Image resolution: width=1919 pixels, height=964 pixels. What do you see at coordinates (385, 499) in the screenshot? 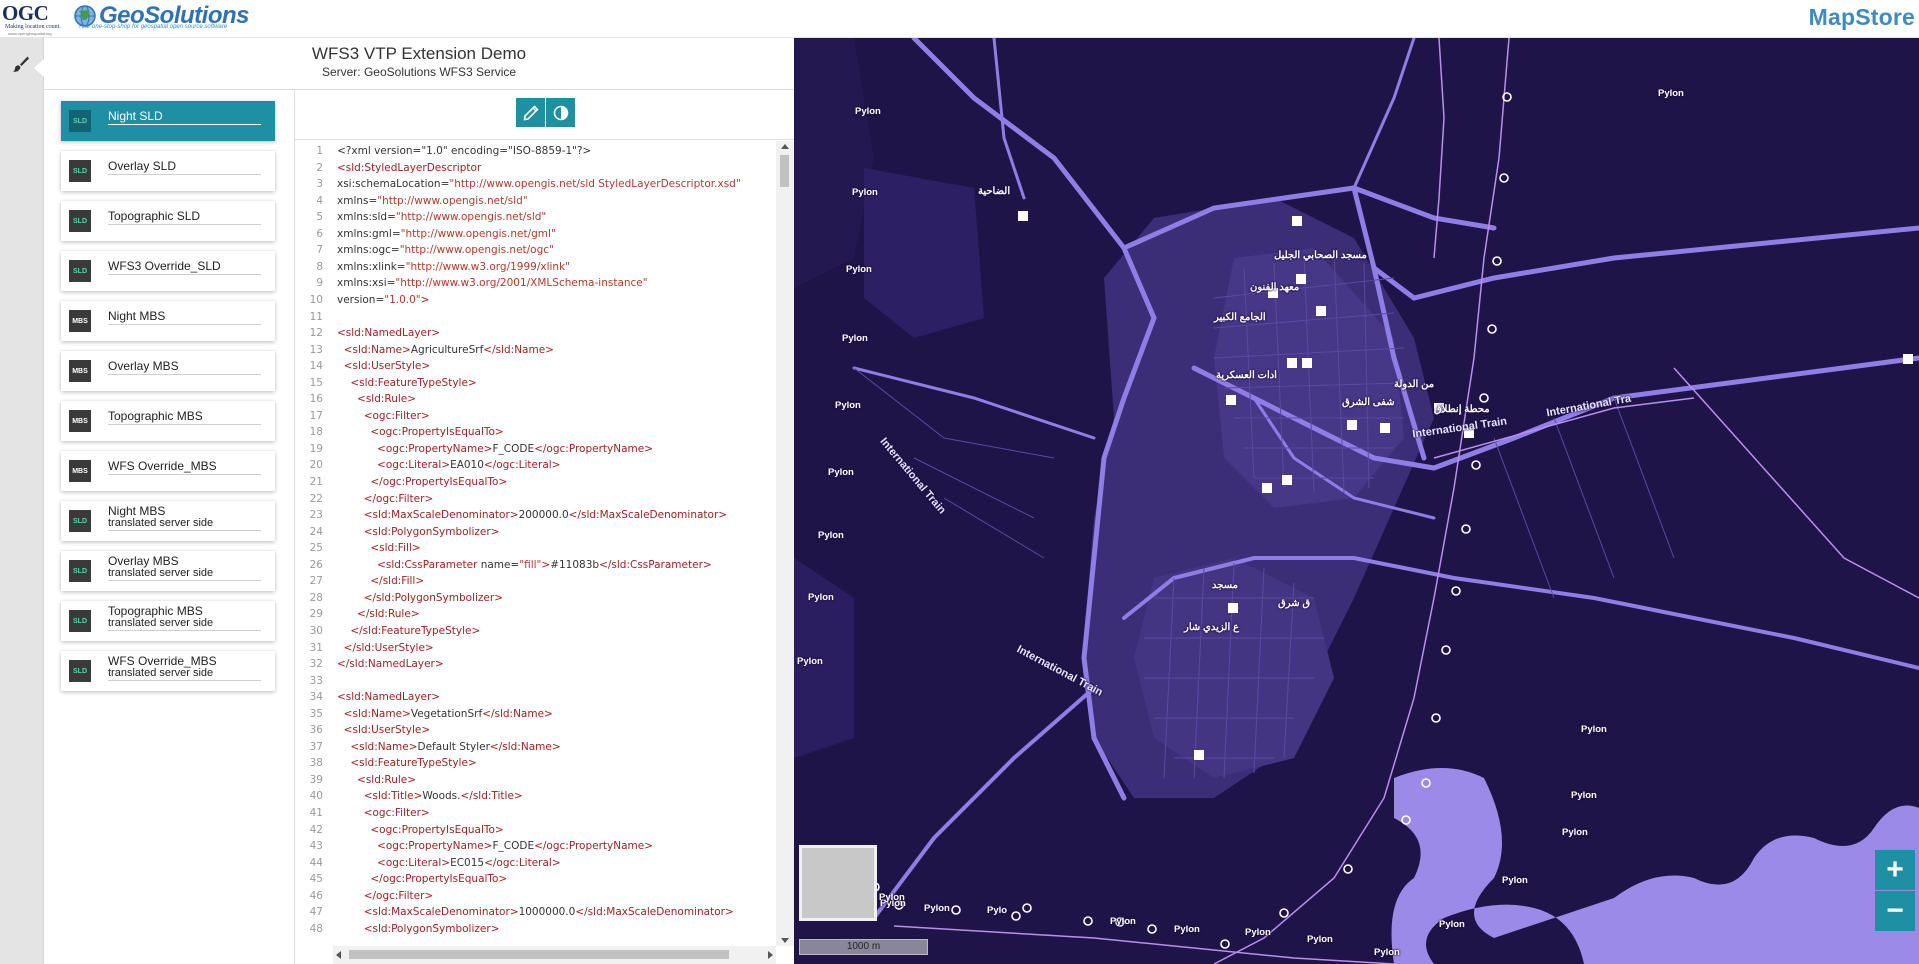
I see `code-text: </ogc:Filter>` at bounding box center [385, 499].